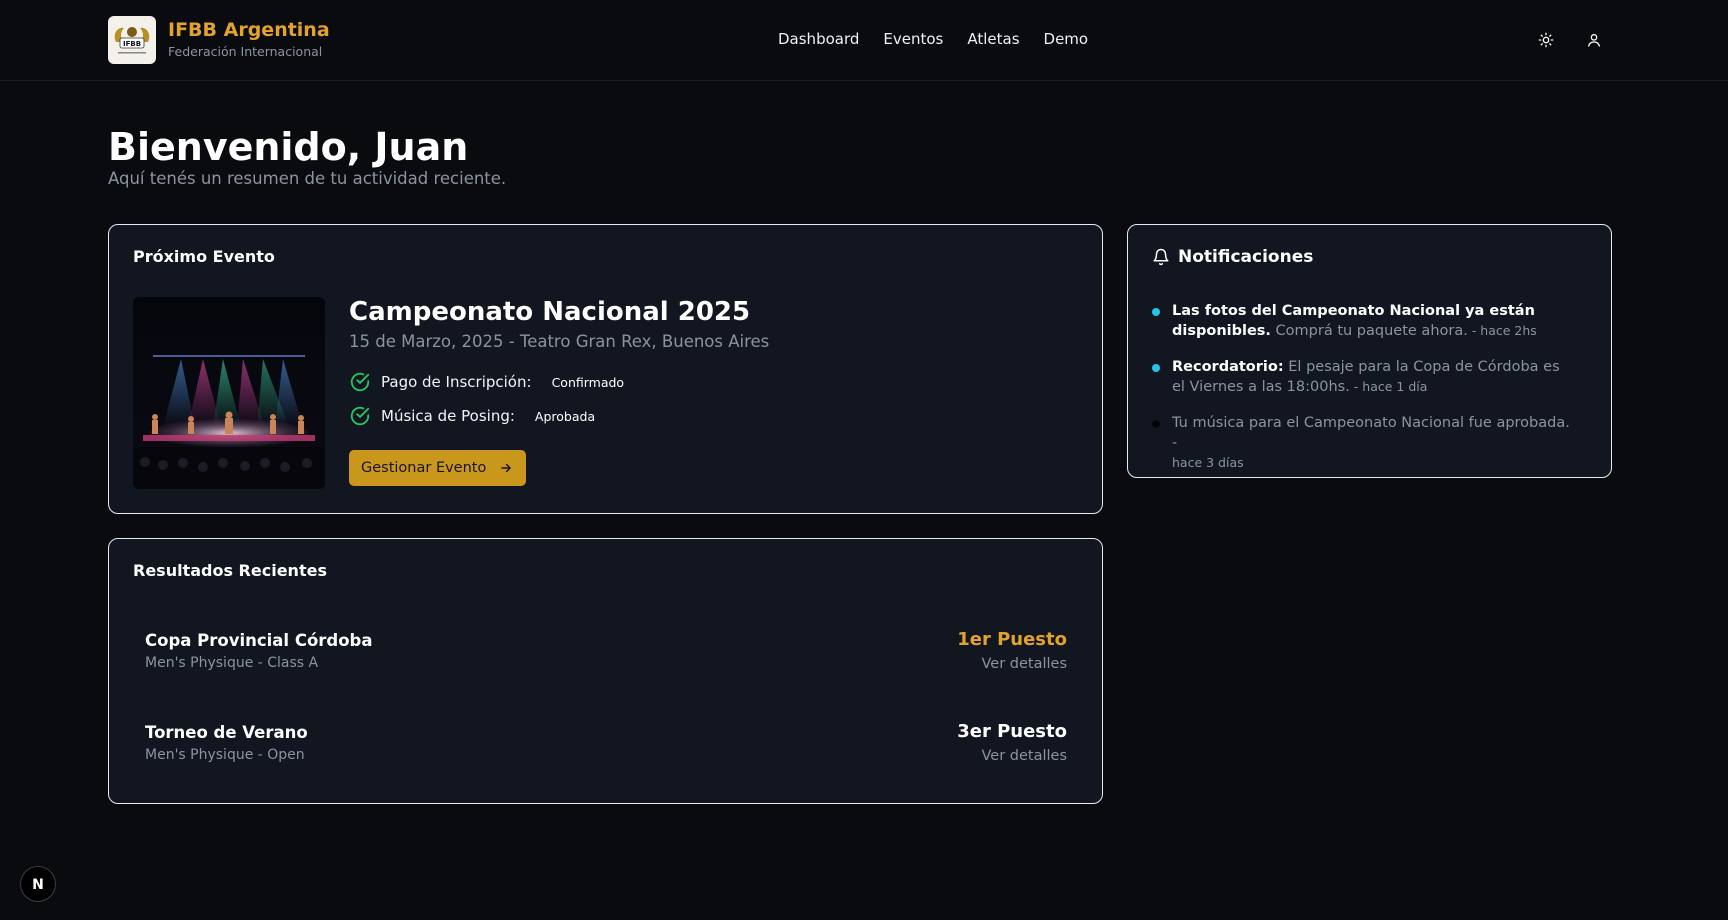 The width and height of the screenshot is (1728, 920). Describe the element at coordinates (232, 663) in the screenshot. I see `result-category: Men's Physique - Class A` at that location.